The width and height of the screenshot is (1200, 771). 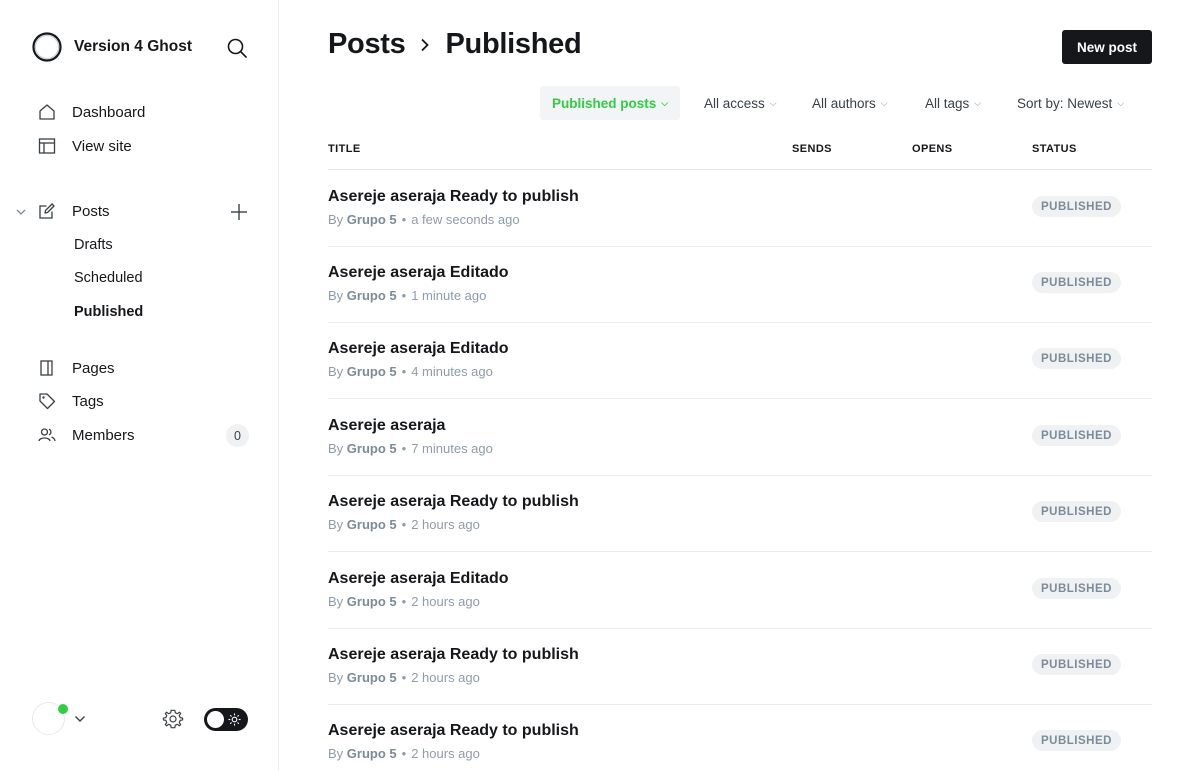 I want to click on filter-type-label: Published posts, so click(x=604, y=103).